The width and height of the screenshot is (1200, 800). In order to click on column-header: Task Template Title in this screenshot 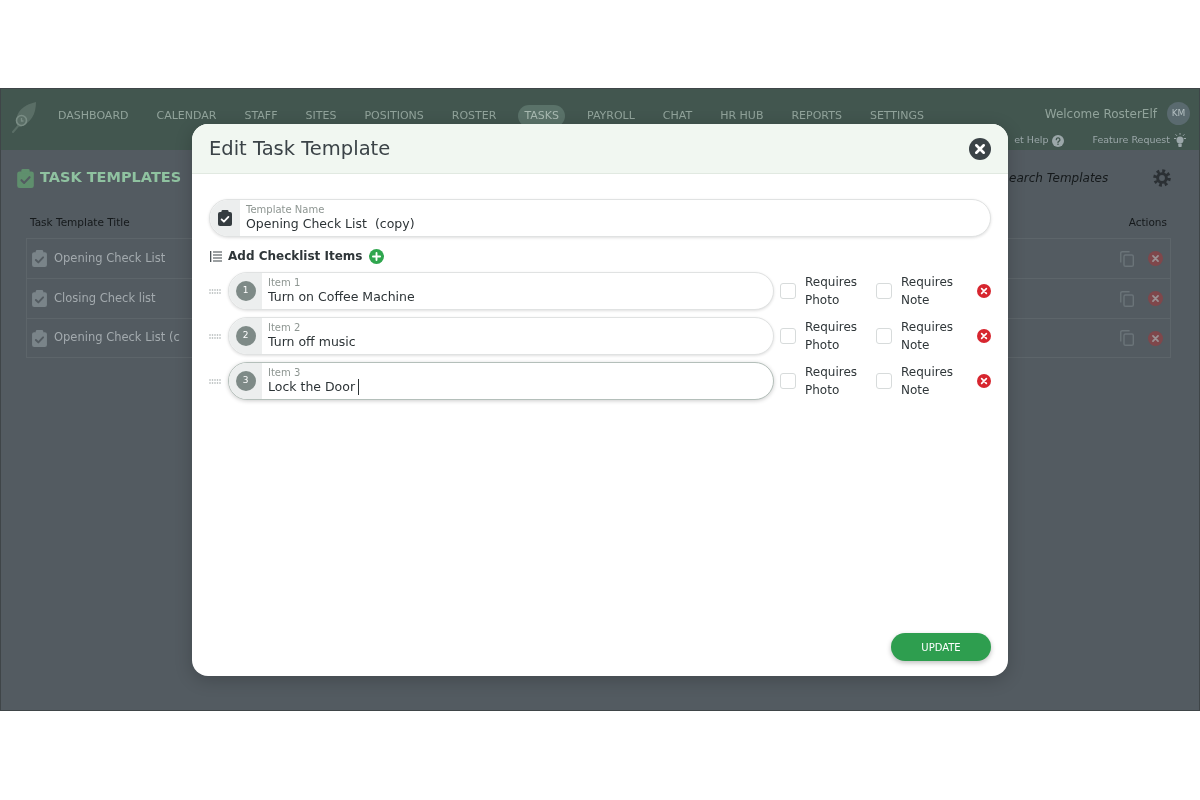, I will do `click(79, 223)`.